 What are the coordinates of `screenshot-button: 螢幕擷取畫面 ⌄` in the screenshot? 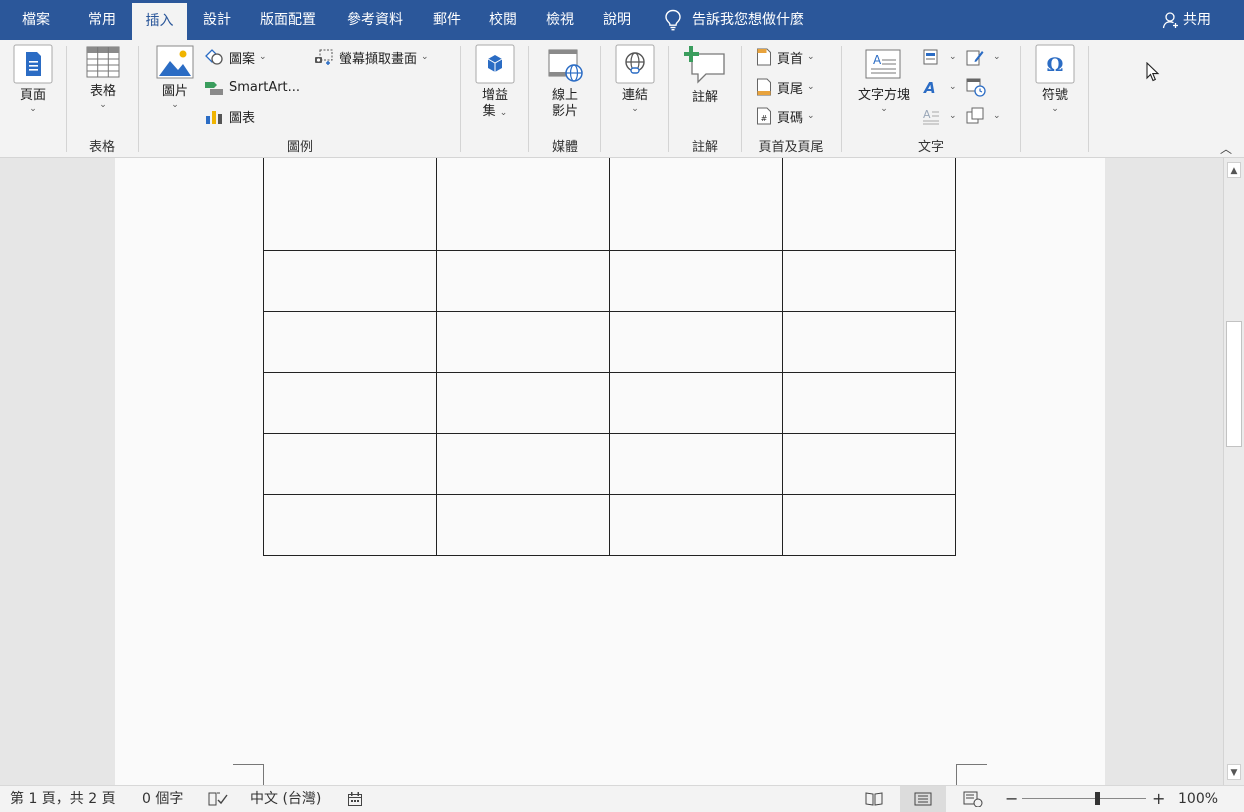 It's located at (371, 57).